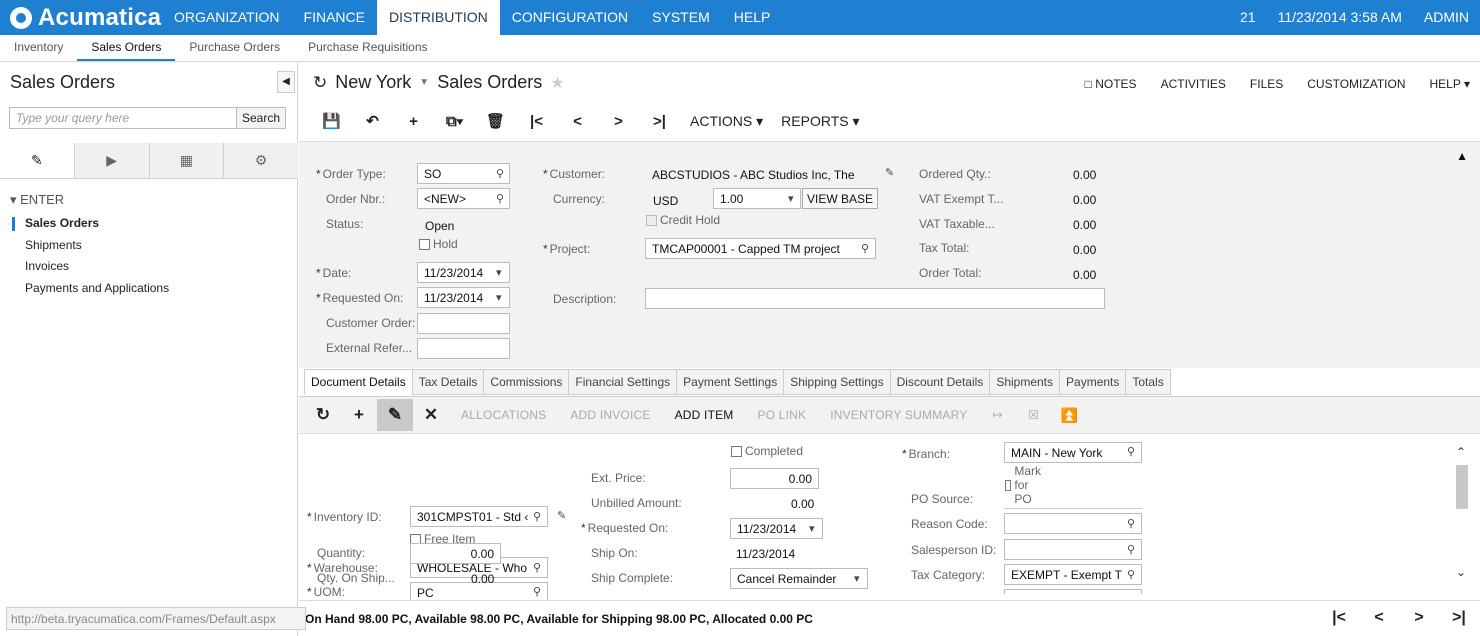  What do you see at coordinates (1462, 487) in the screenshot?
I see `scroll-thumb` at bounding box center [1462, 487].